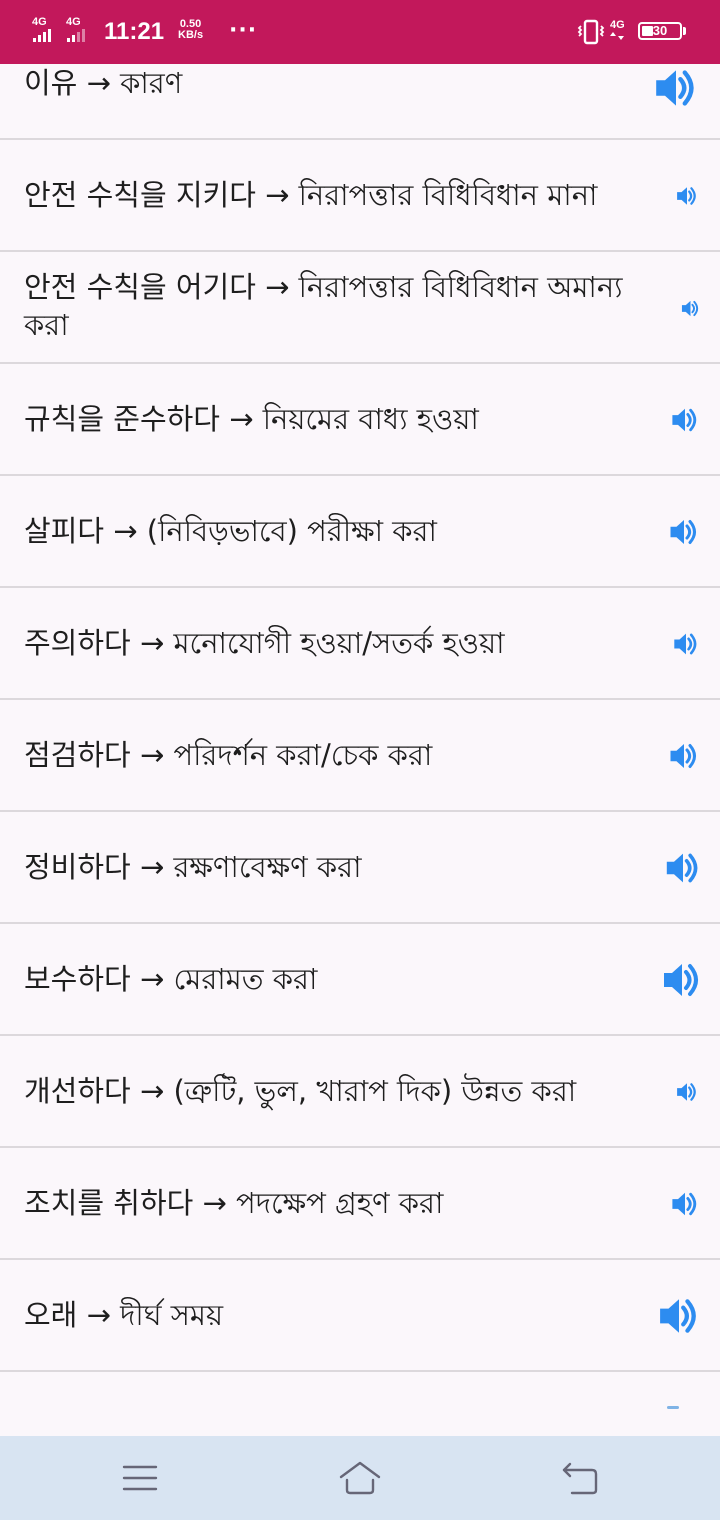 The height and width of the screenshot is (1520, 720). I want to click on item-text: 안전 수칙을 지키다 → নিরাপত্তার বিধিবিধান মানা, so click(311, 195).